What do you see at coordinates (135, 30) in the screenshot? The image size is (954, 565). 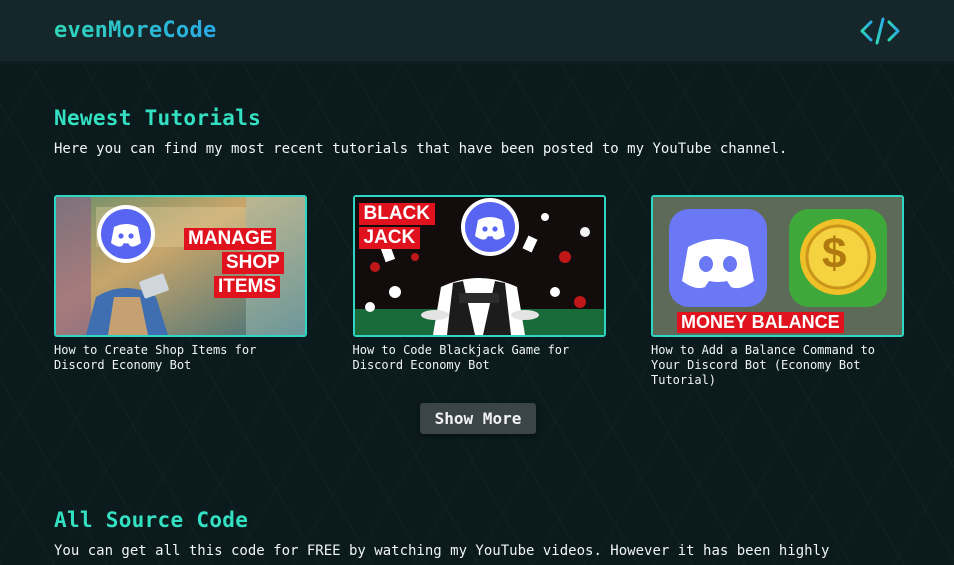 I see `brand-logo: evenMoreCode` at bounding box center [135, 30].